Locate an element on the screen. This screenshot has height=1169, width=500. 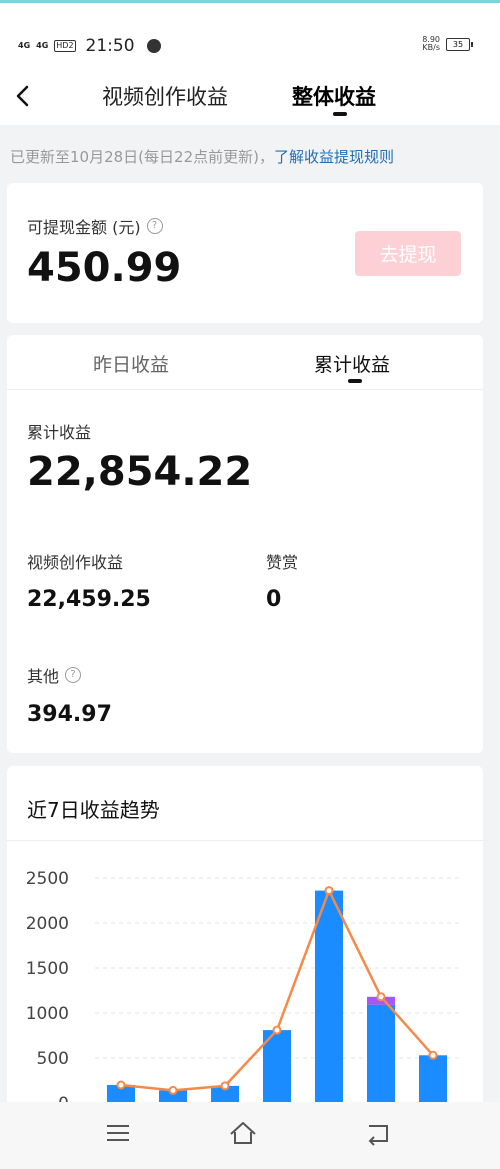
y-tick-label: 1500 is located at coordinates (47, 969).